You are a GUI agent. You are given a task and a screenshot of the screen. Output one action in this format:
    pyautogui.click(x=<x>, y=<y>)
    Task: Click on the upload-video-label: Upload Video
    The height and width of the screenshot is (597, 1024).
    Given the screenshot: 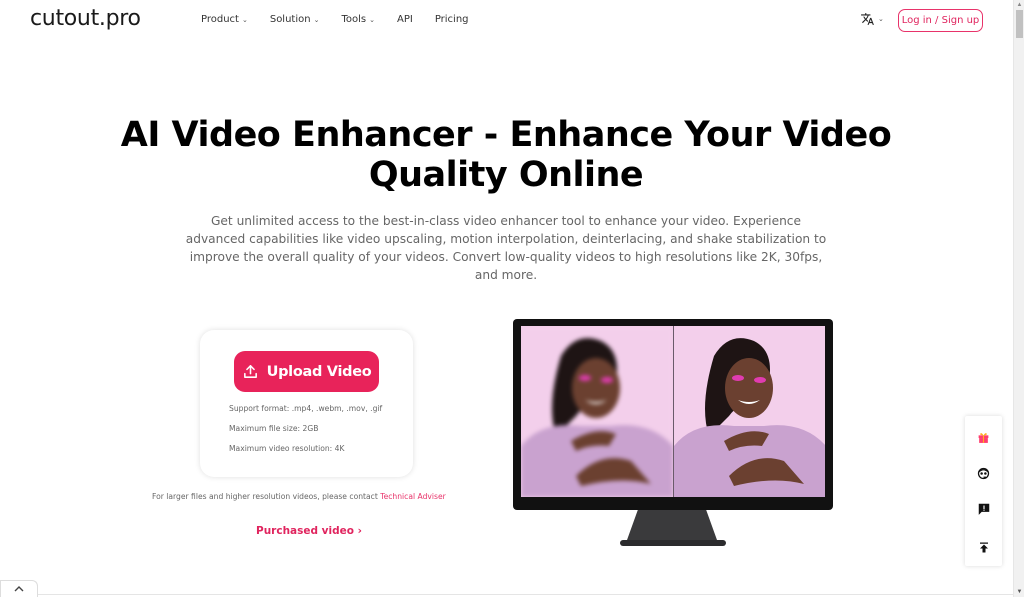 What is the action you would take?
    pyautogui.click(x=319, y=371)
    